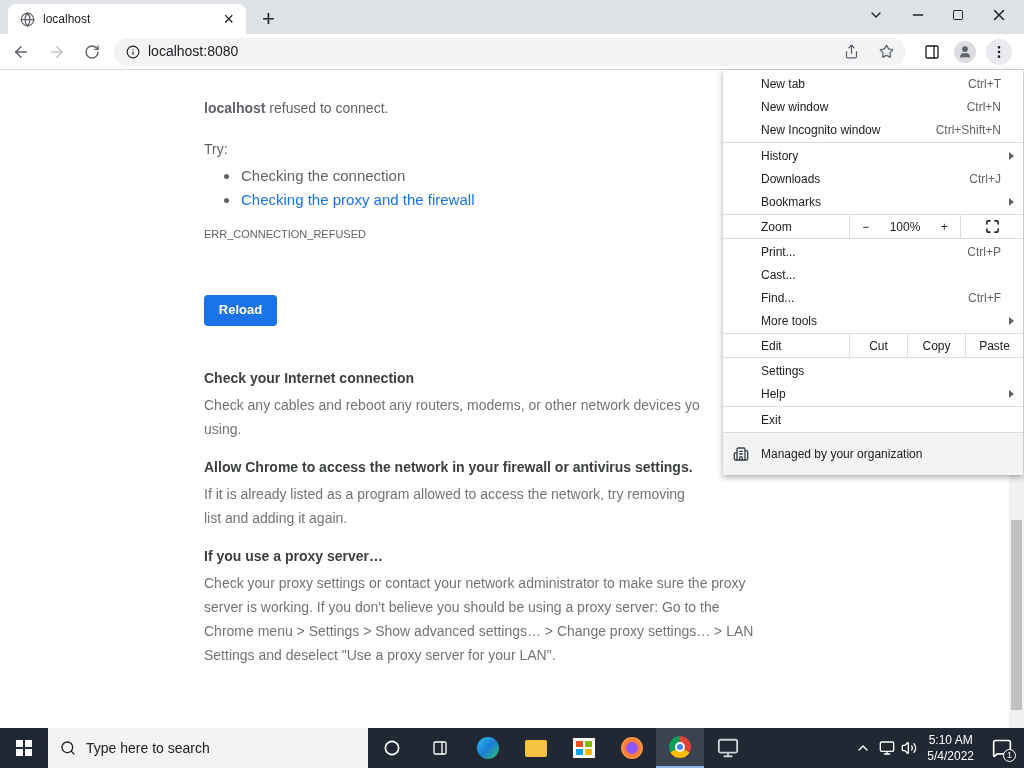  What do you see at coordinates (285, 234) in the screenshot?
I see `error-code: ERR_CONNECTION_REFUSED` at bounding box center [285, 234].